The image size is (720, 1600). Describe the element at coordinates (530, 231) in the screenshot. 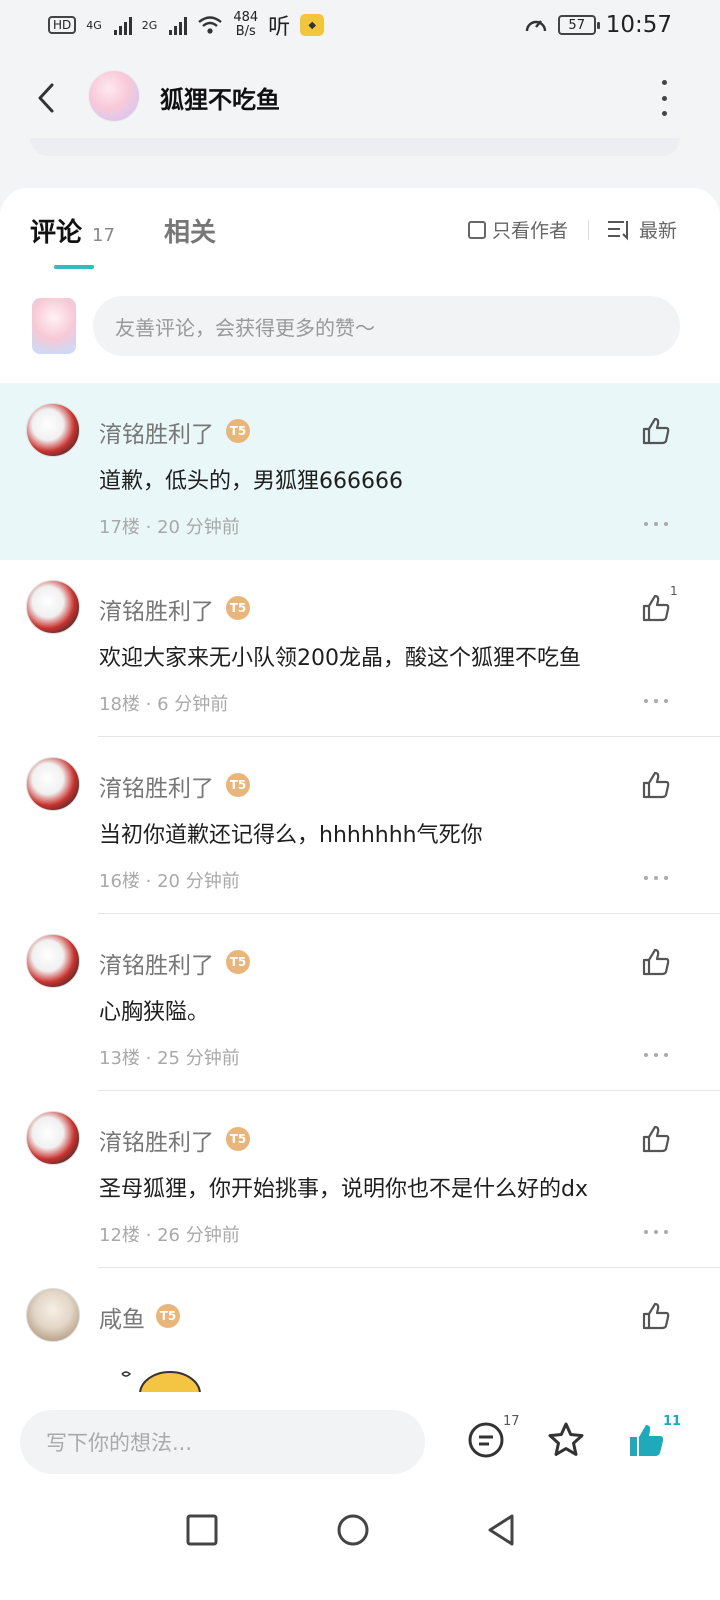

I see `only-author-label: 只看作者` at that location.